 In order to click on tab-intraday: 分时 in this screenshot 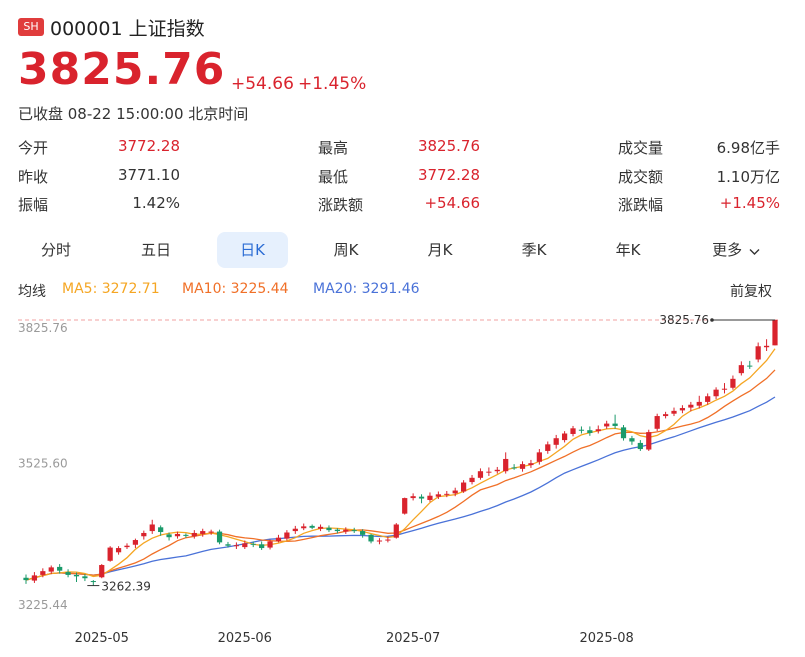, I will do `click(56, 250)`.